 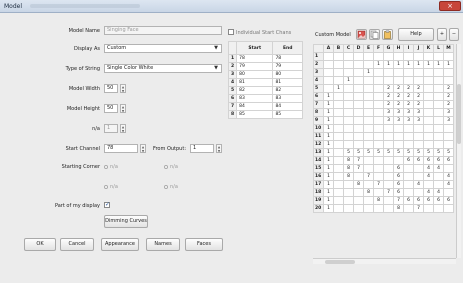 What do you see at coordinates (287, 66) in the screenshot?
I see `range-end-cell: 79` at bounding box center [287, 66].